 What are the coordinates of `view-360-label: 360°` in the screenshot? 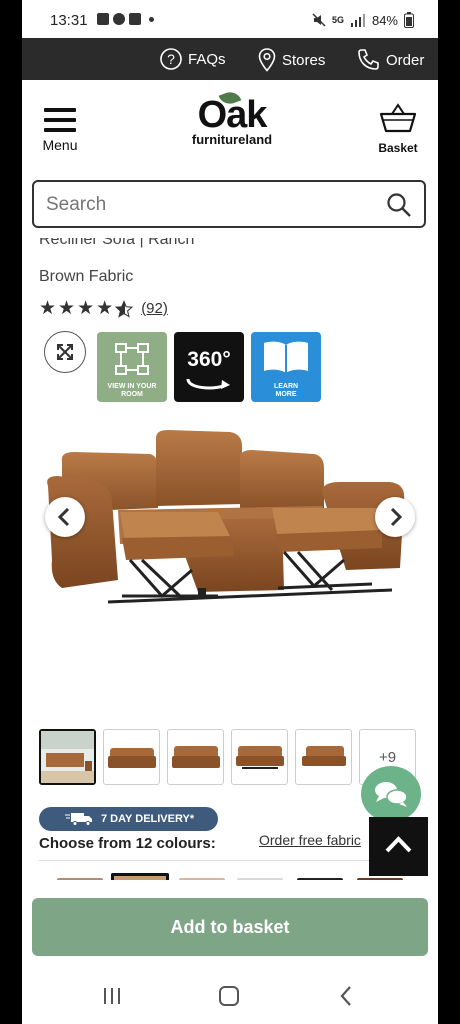 It's located at (209, 359).